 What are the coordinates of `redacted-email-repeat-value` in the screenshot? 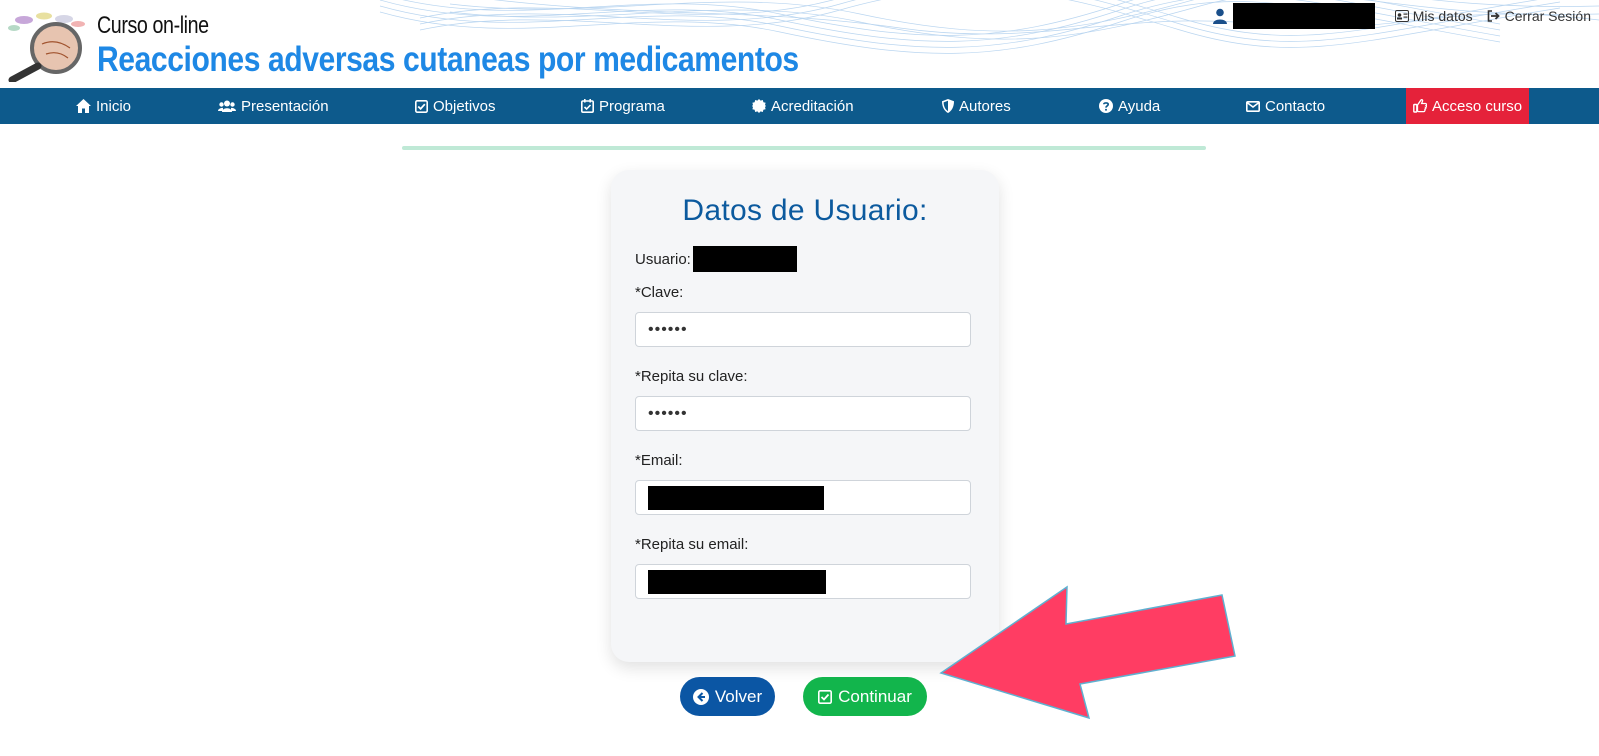 It's located at (737, 581).